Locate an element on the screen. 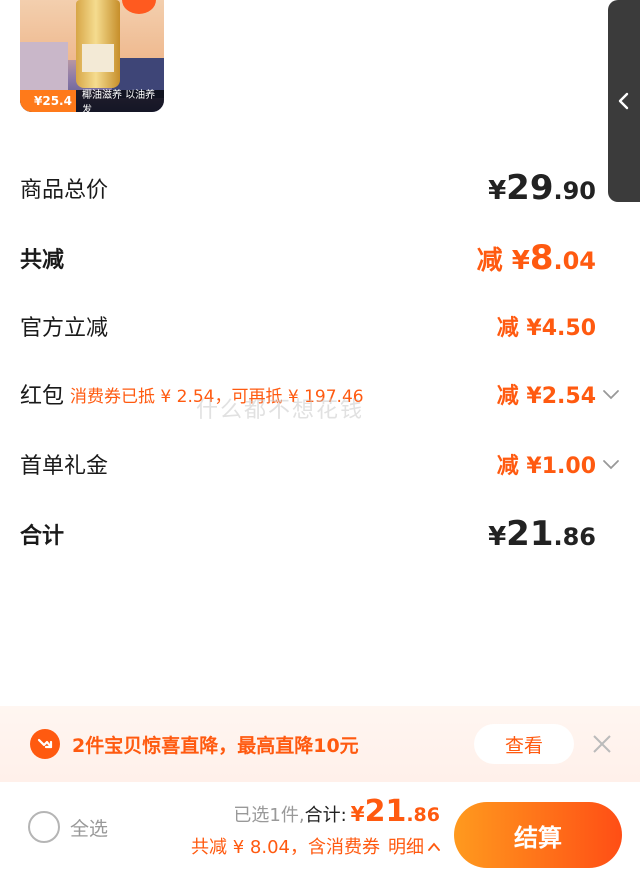  side-collapse-tab is located at coordinates (624, 101).